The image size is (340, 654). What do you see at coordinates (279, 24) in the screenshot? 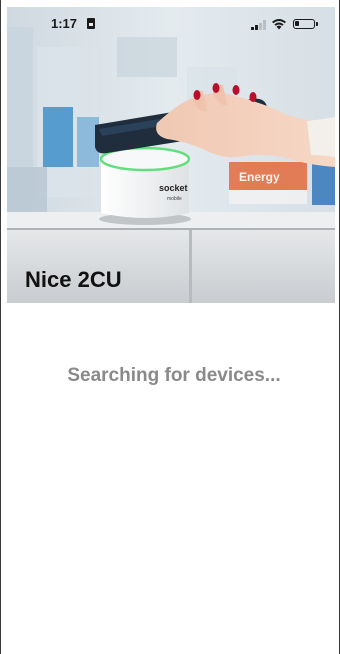
I see `wifi-icon` at bounding box center [279, 24].